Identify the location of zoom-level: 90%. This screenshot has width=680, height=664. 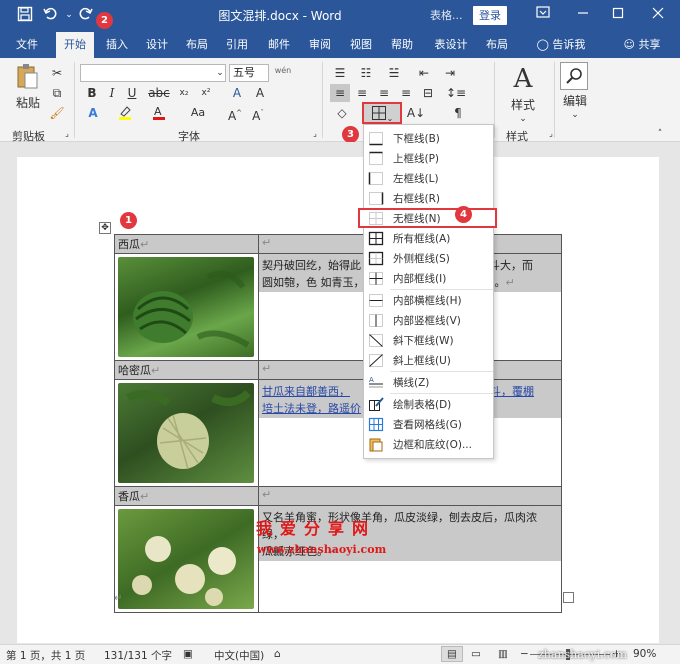
(644, 654).